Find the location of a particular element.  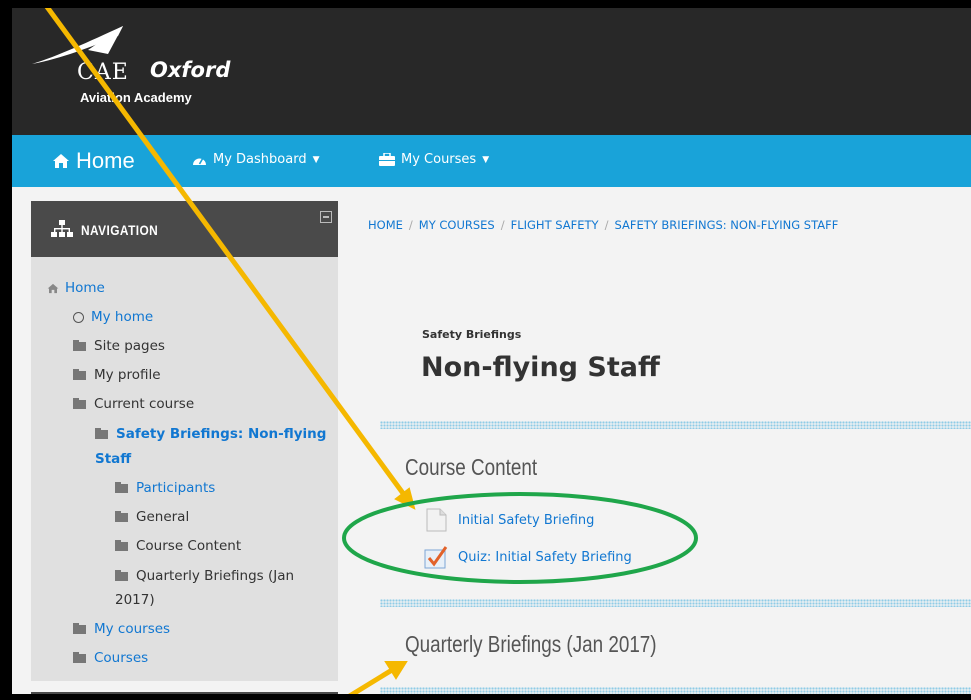

dashboard-icon is located at coordinates (199, 161).